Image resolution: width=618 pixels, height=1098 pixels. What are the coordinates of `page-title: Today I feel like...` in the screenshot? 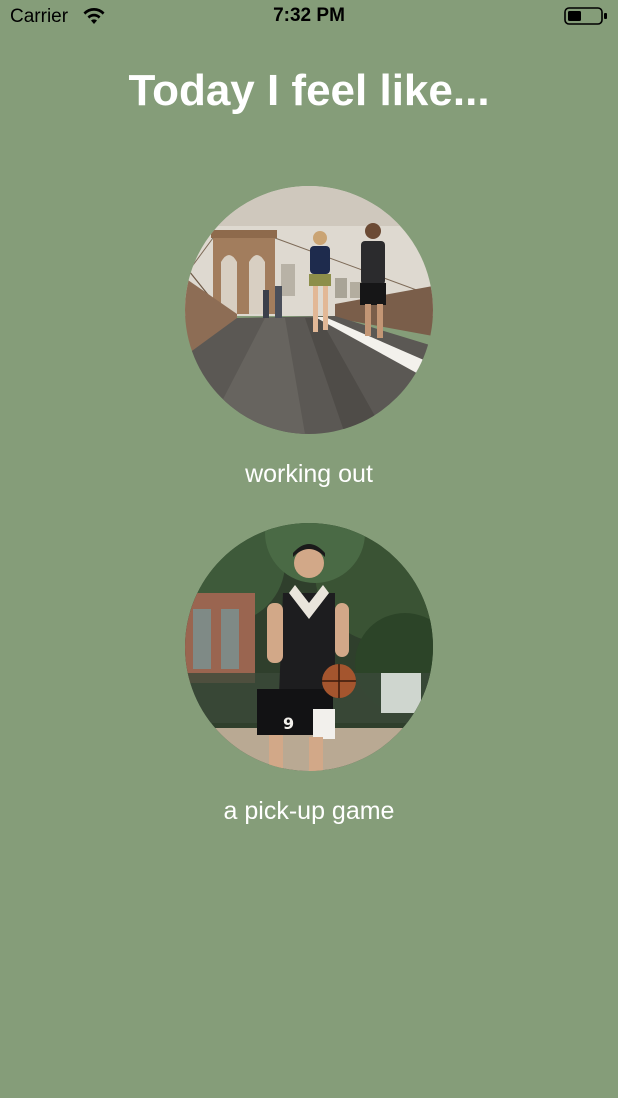 It's located at (309, 90).